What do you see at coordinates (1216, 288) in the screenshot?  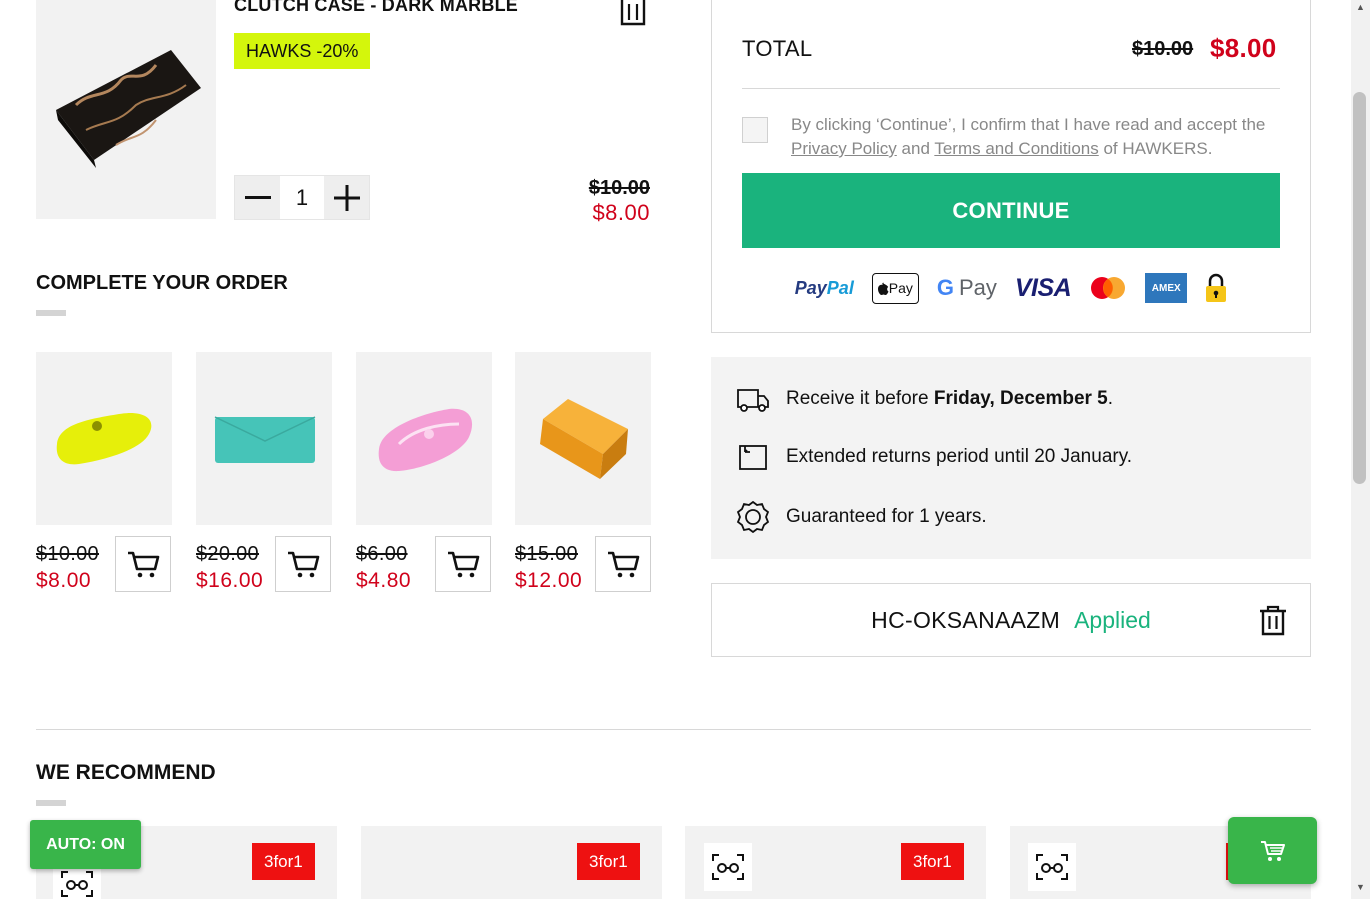 I see `lock-icon` at bounding box center [1216, 288].